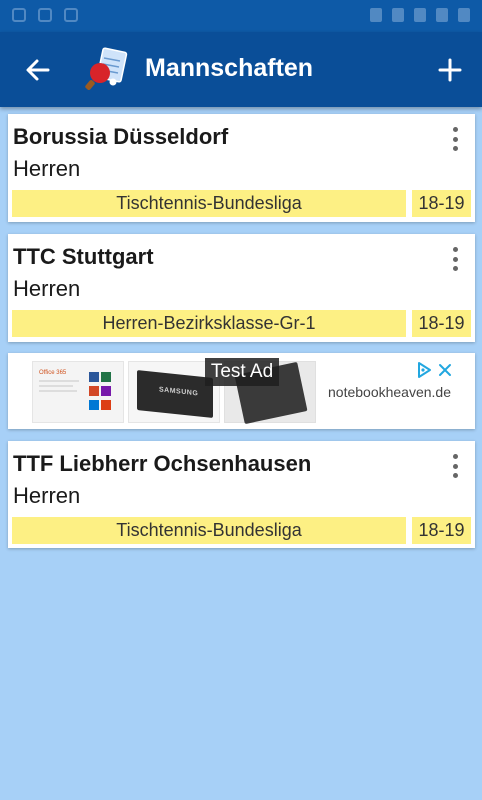 Image resolution: width=482 pixels, height=800 pixels. Describe the element at coordinates (420, 15) in the screenshot. I see `status-icons-right` at that location.